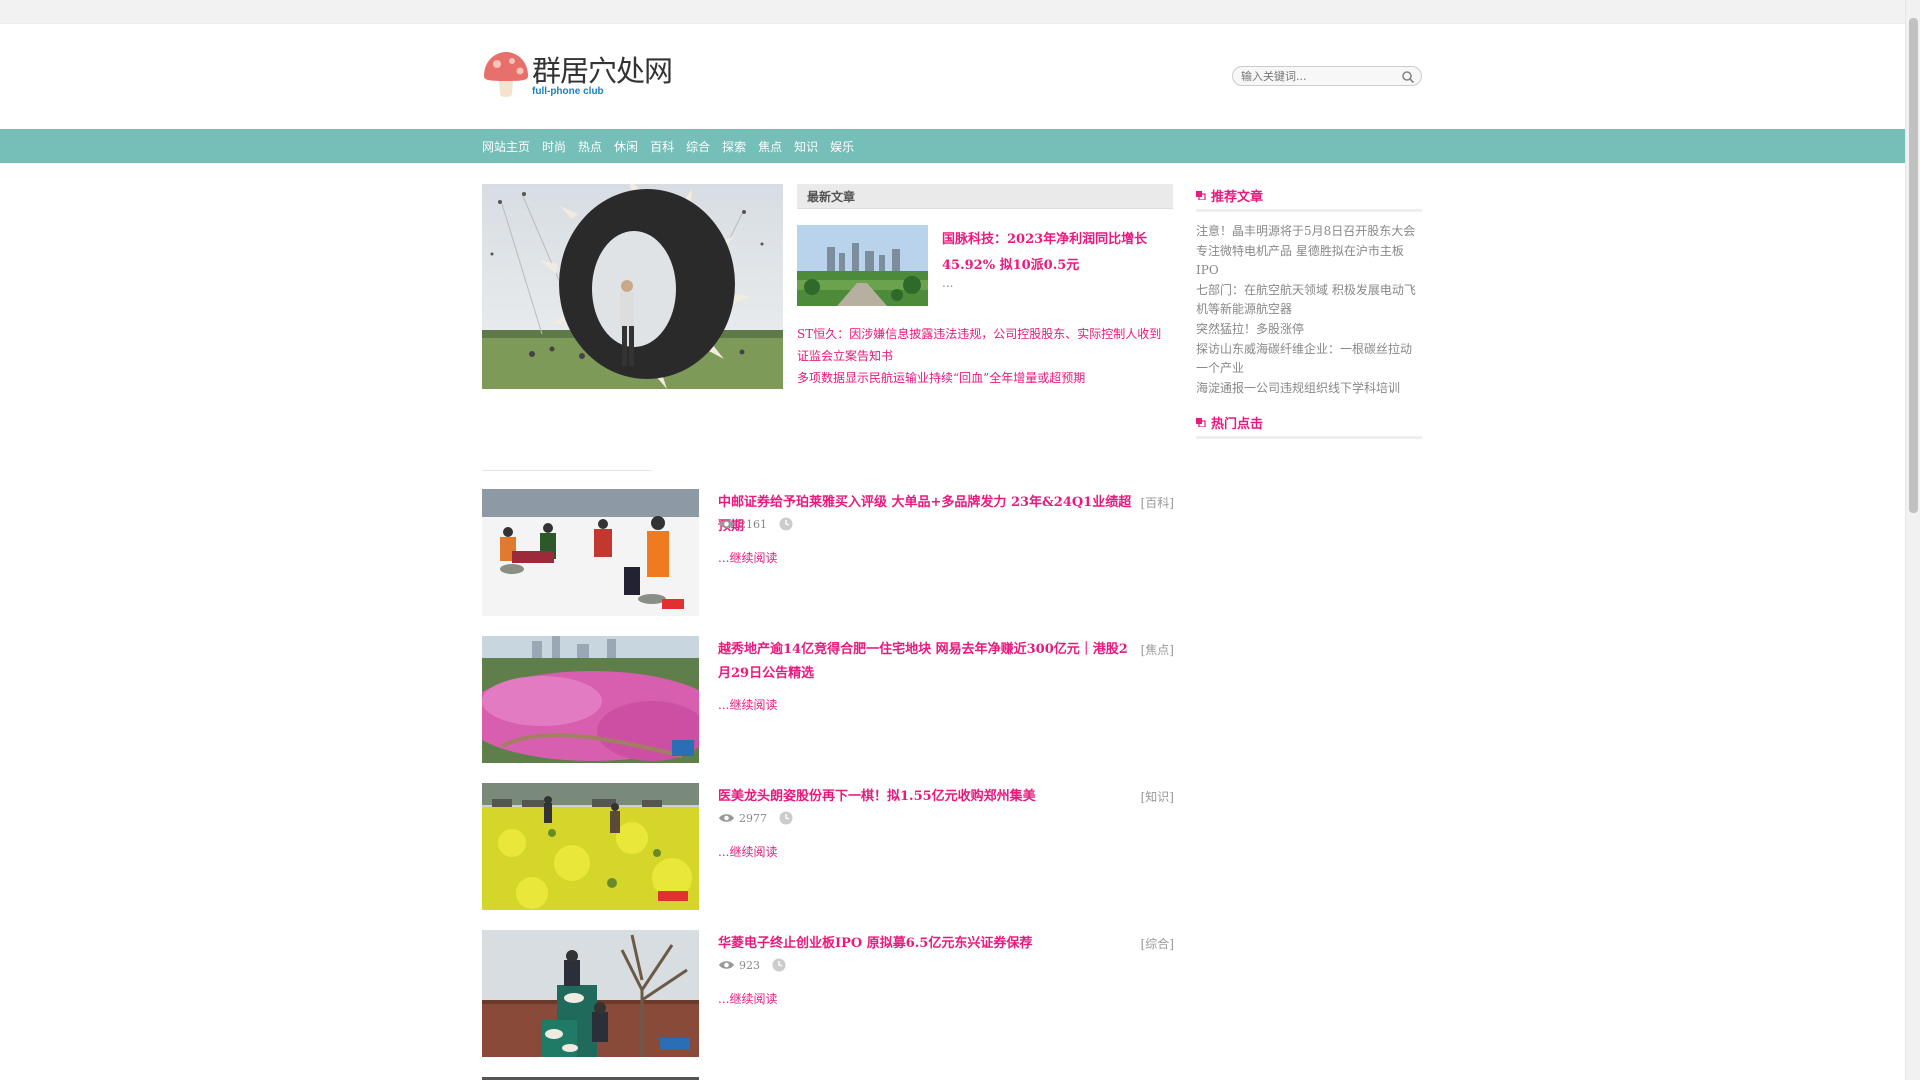  I want to click on latest-heading: 最新文章, so click(985, 196).